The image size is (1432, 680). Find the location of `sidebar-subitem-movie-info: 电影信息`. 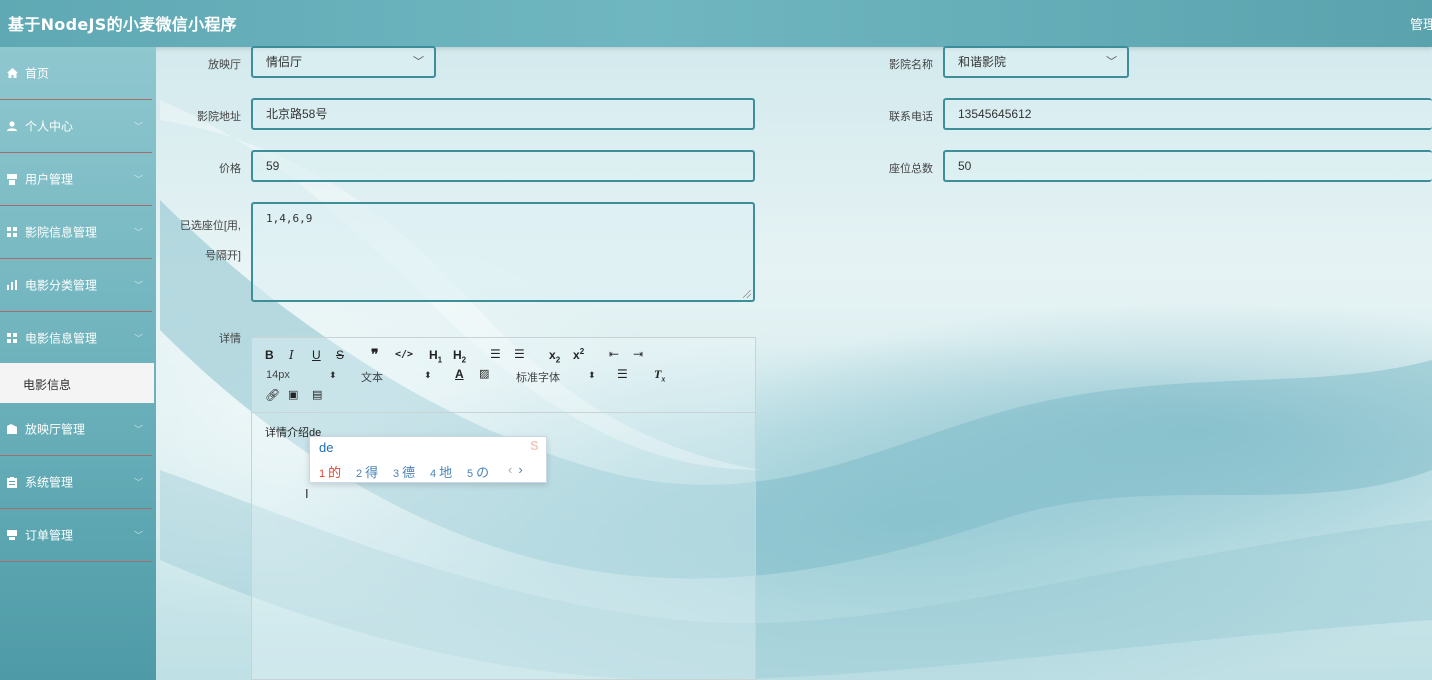

sidebar-subitem-movie-info: 电影信息 is located at coordinates (77, 383).